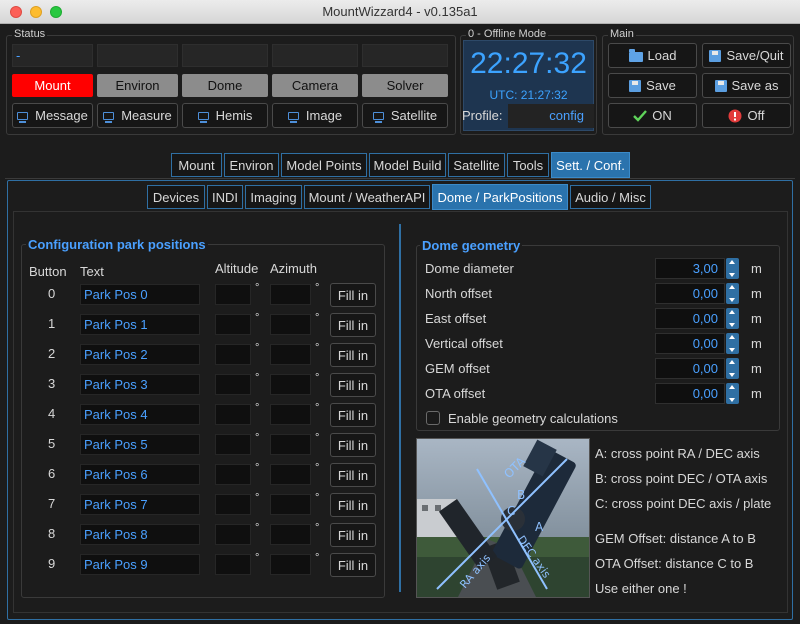 This screenshot has width=800, height=624. What do you see at coordinates (405, 115) in the screenshot?
I see `satellite-window-button: Satellite` at bounding box center [405, 115].